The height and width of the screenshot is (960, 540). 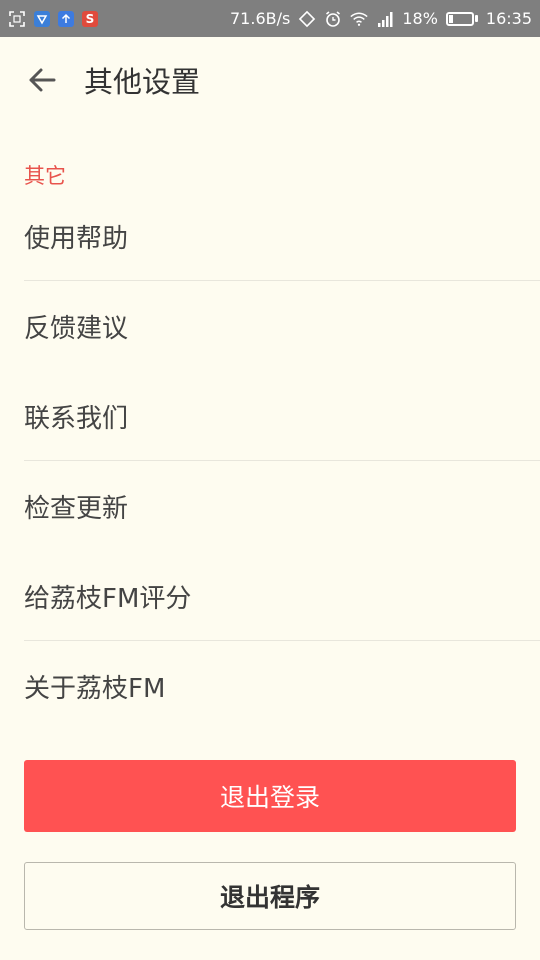 I want to click on screenshot-icon, so click(x=17, y=19).